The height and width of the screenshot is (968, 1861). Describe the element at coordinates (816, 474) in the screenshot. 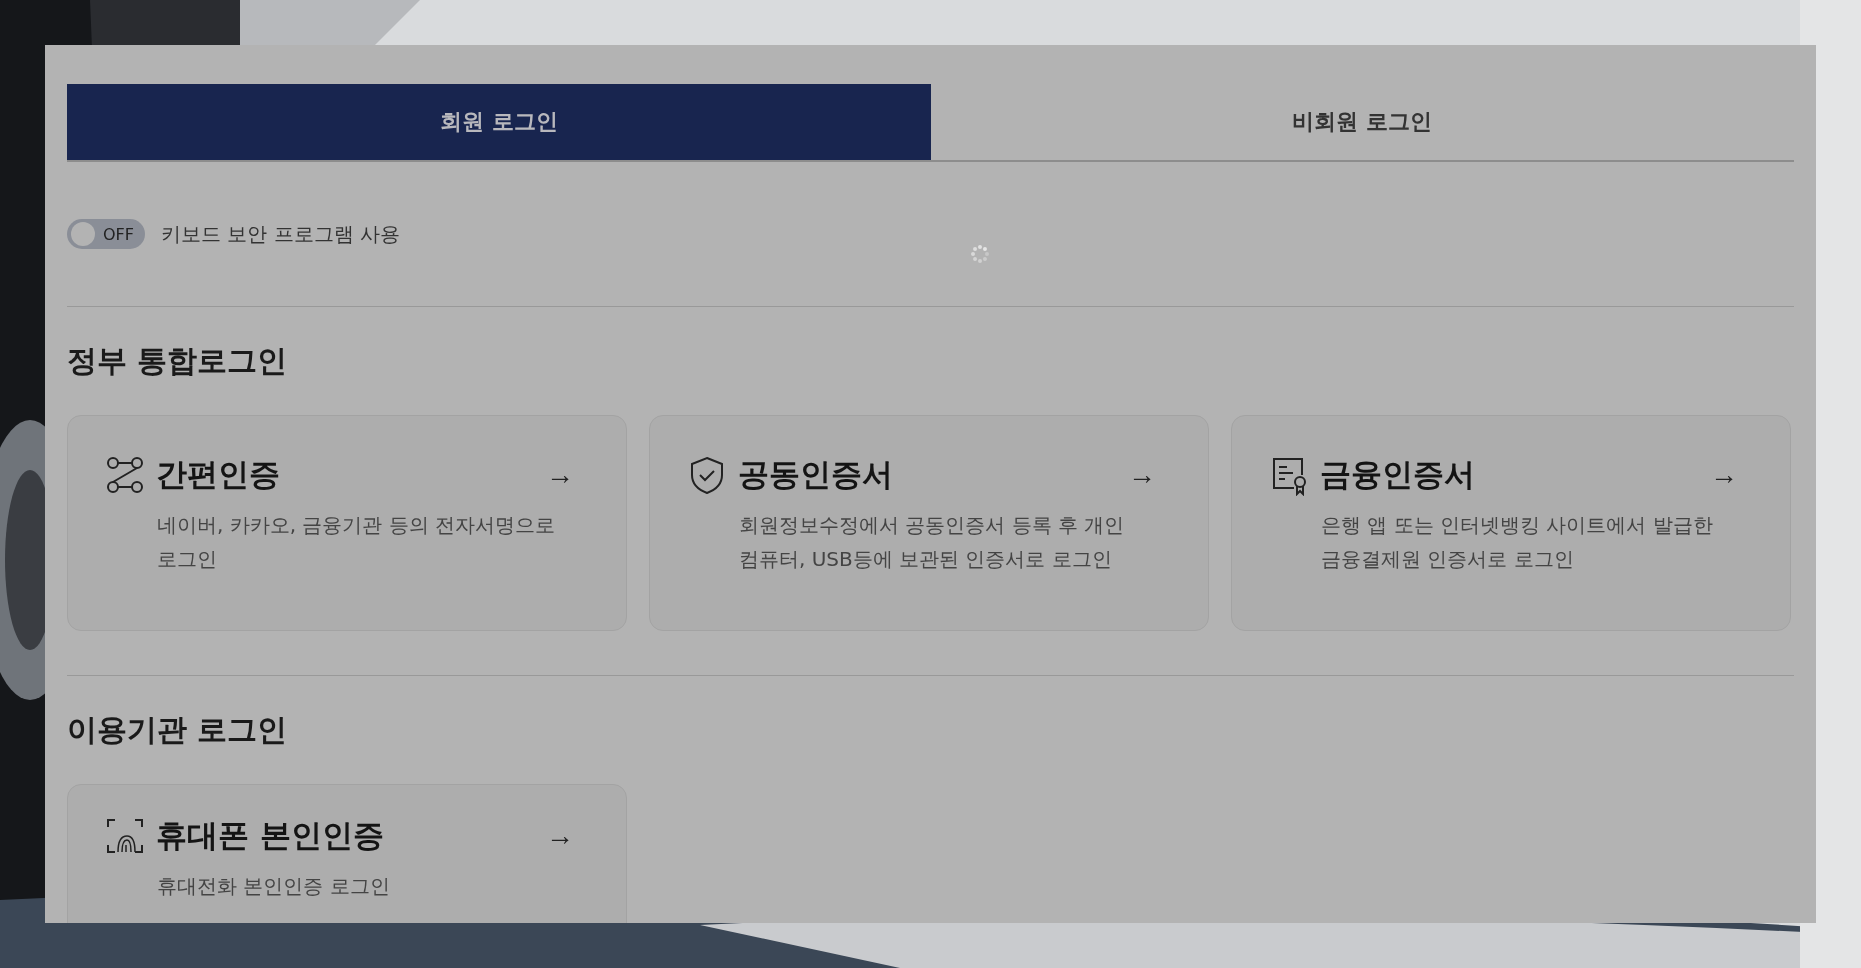

I see `card-title: 공동인증서` at that location.